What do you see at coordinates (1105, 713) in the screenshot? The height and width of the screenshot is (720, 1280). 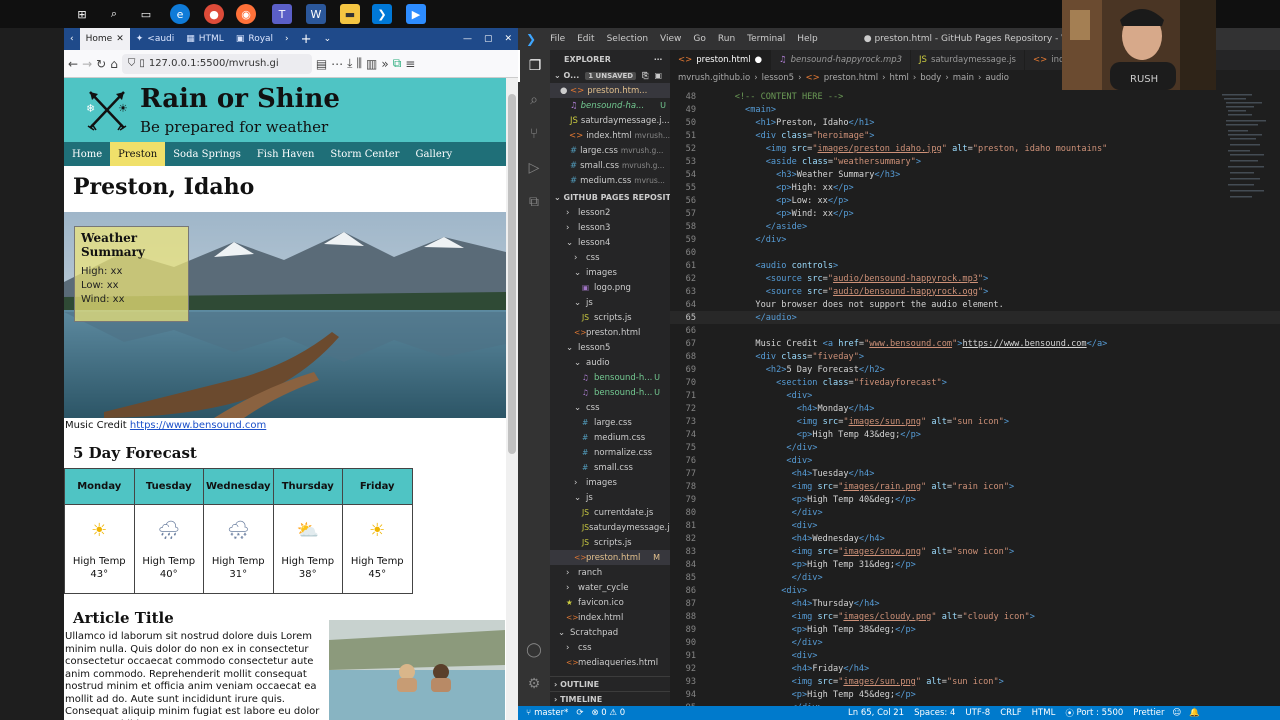 I see `live-server-port: Port : 5500` at bounding box center [1105, 713].